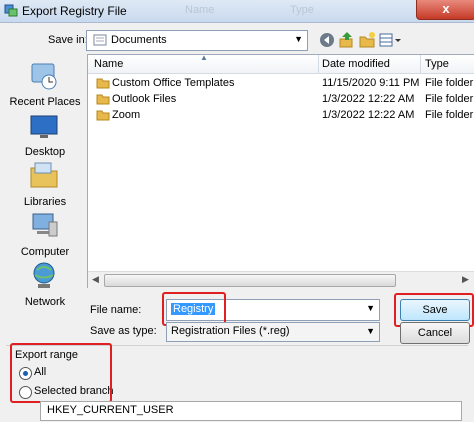 The image size is (474, 422). I want to click on place-label: Recent Places, so click(45, 102).